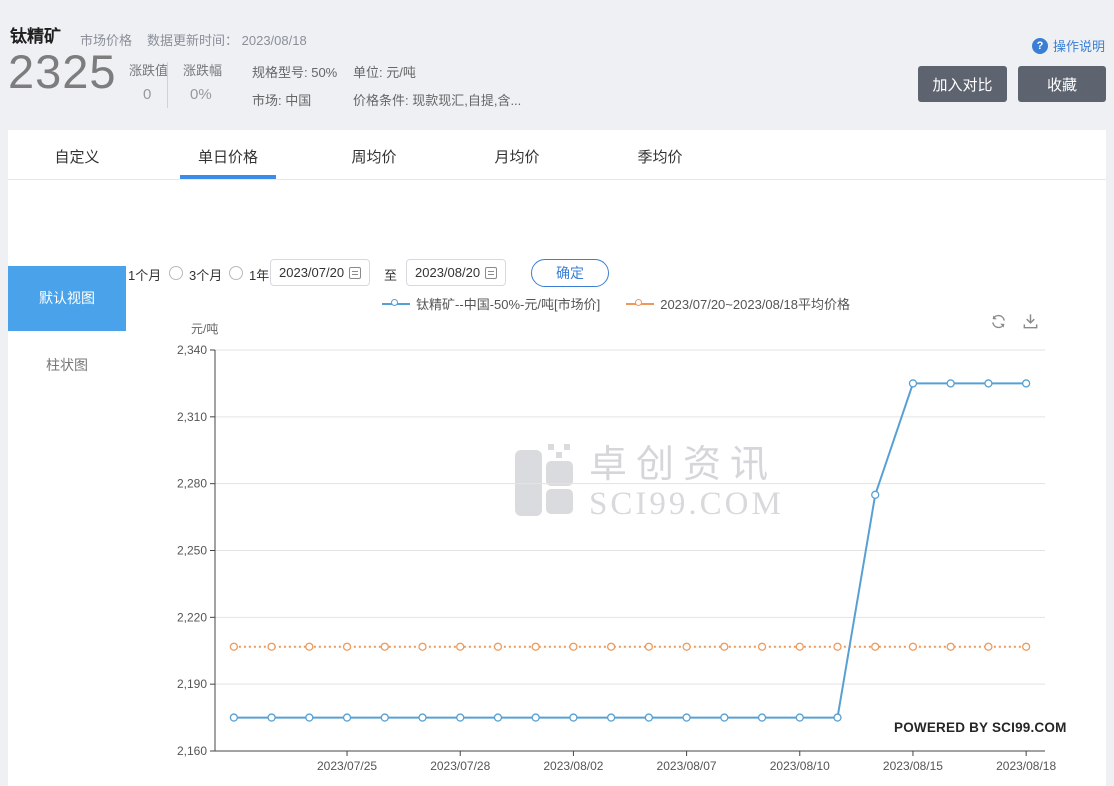 The height and width of the screenshot is (786, 1114). What do you see at coordinates (573, 766) in the screenshot?
I see `svg-text: 2023/08/02` at bounding box center [573, 766].